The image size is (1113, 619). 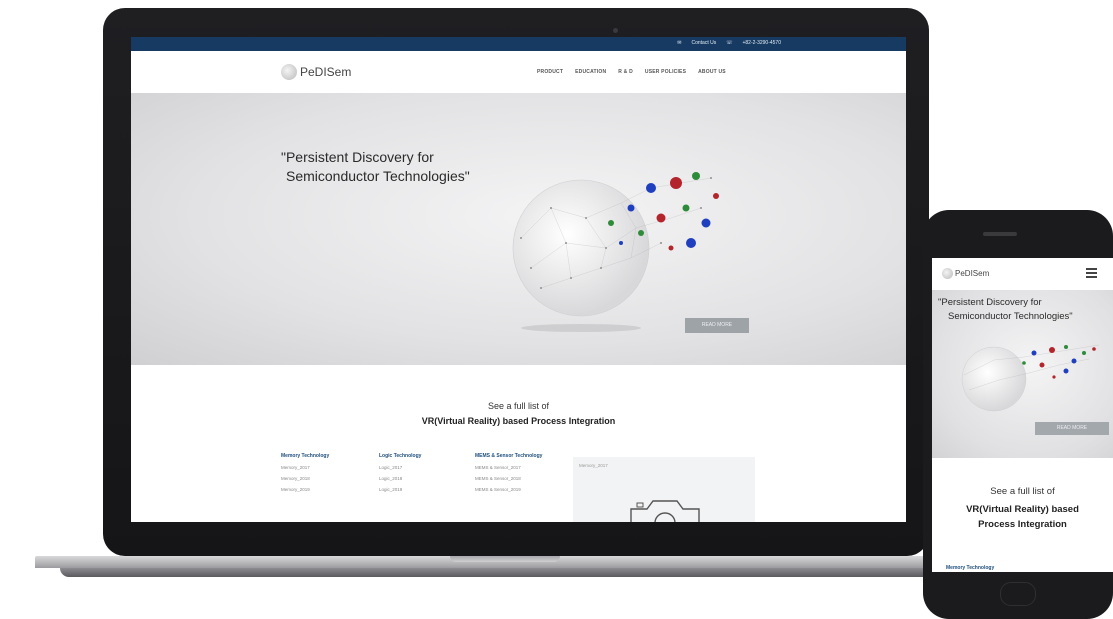 I want to click on hero-quote-line1: "Persistent Discovery for, so click(x=357, y=157).